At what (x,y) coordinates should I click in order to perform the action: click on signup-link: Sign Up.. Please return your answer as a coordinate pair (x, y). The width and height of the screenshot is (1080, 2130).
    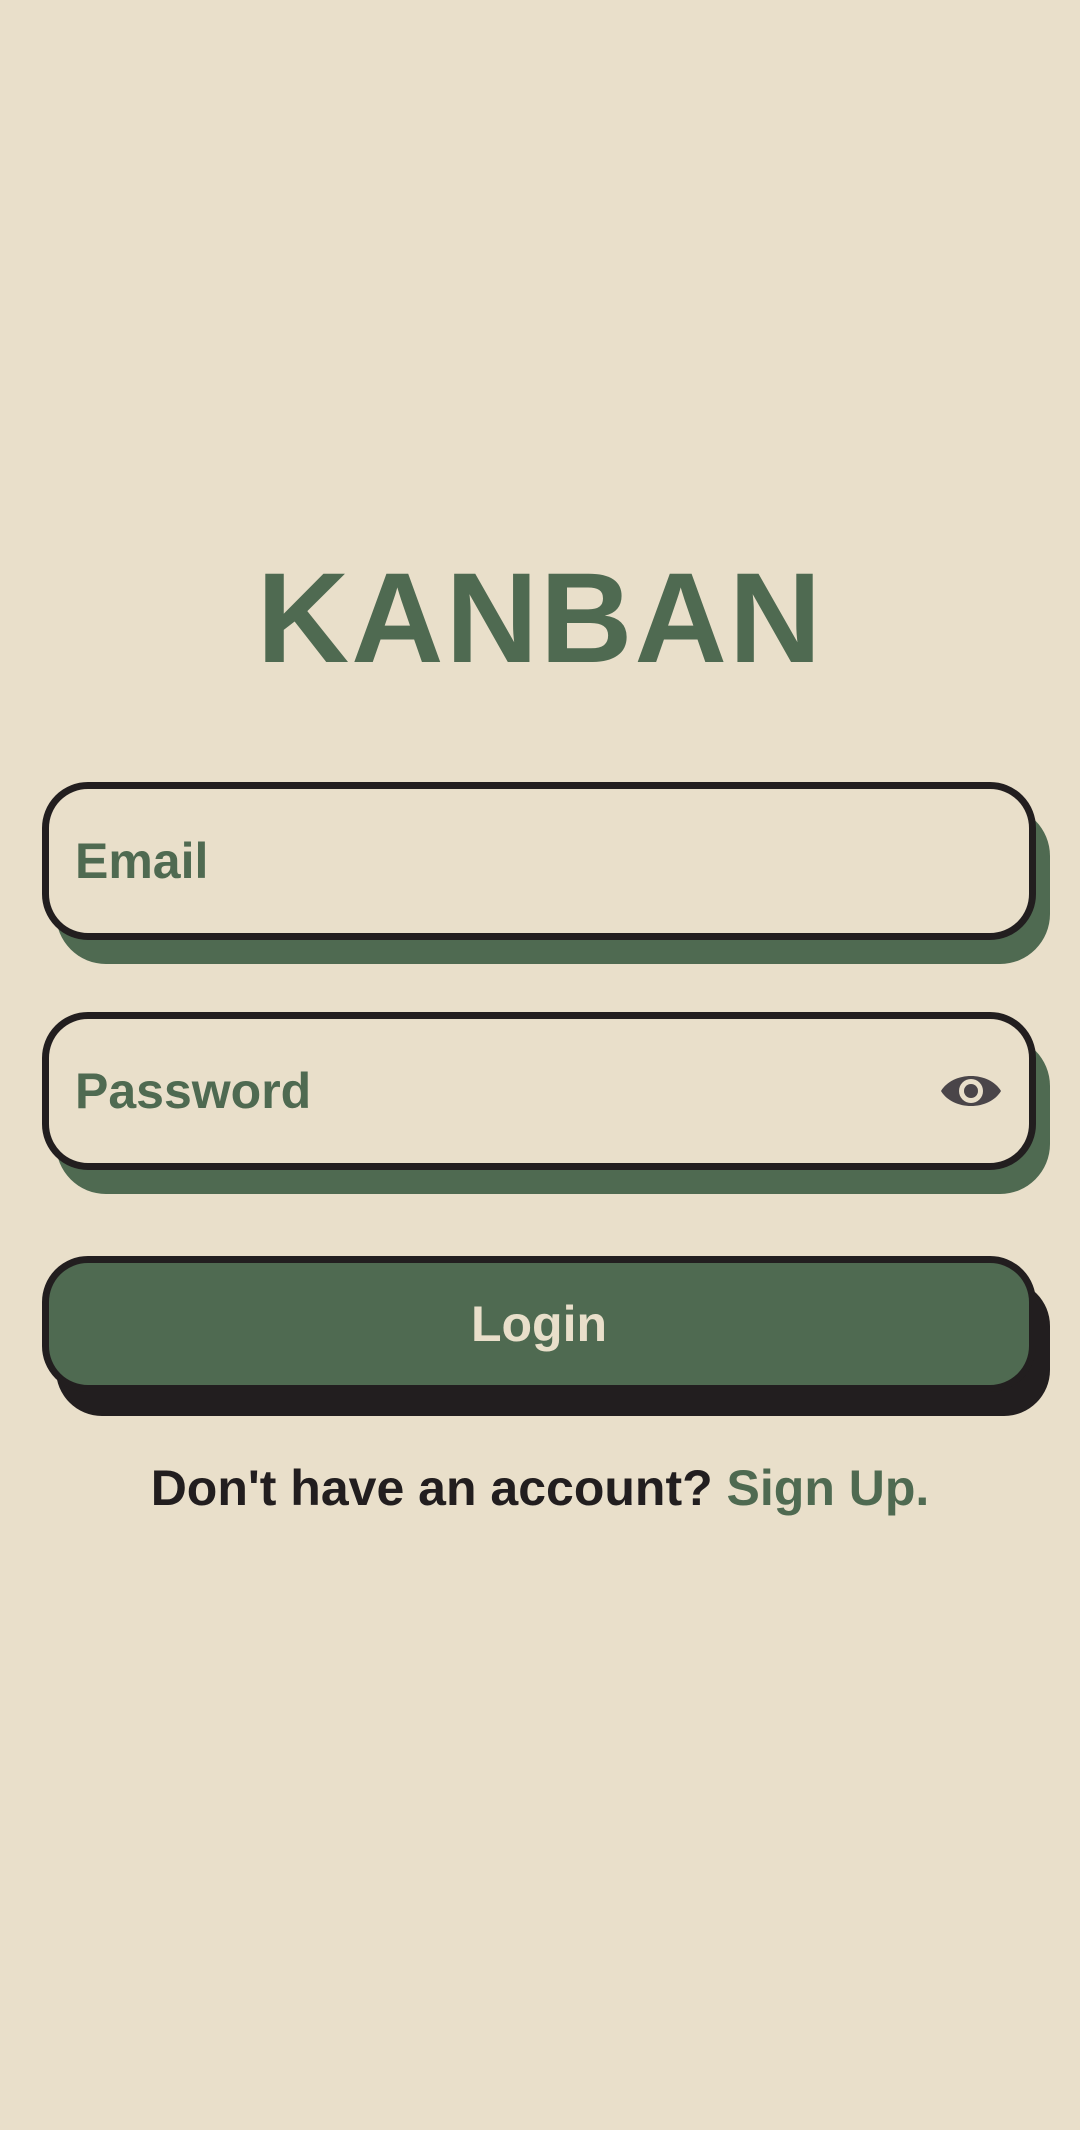
    Looking at the image, I should click on (828, 1488).